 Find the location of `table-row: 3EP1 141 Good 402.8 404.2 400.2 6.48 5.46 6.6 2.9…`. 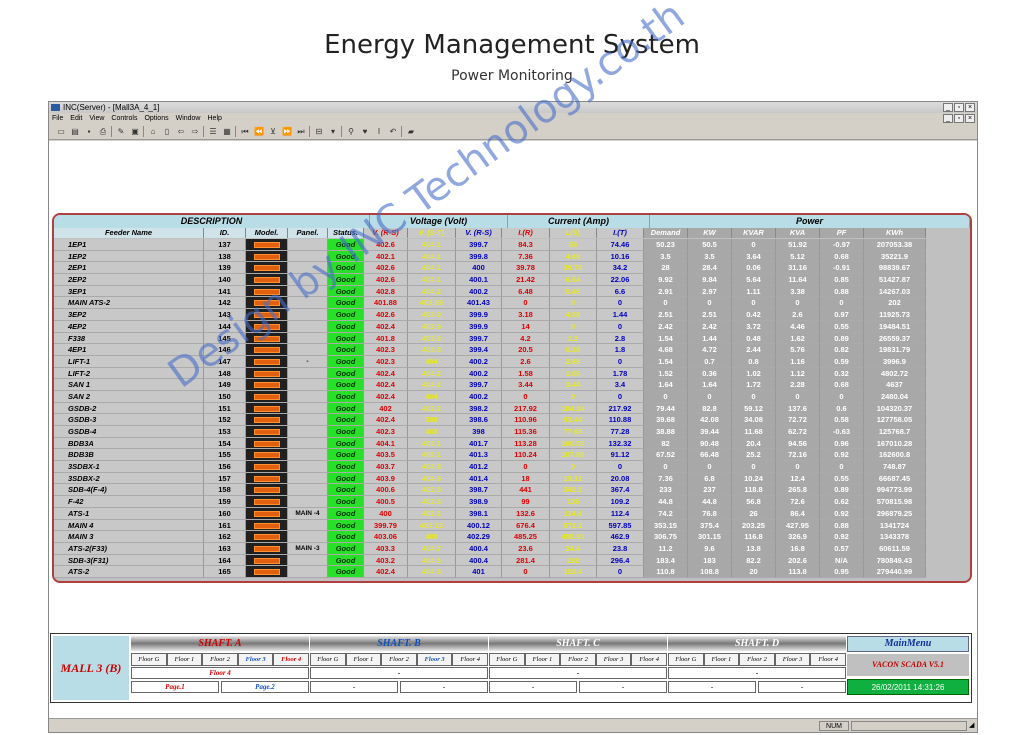

table-row: 3EP1 141 Good 402.8 404.2 400.2 6.48 5.46 6.6 2.9… is located at coordinates (512, 291).